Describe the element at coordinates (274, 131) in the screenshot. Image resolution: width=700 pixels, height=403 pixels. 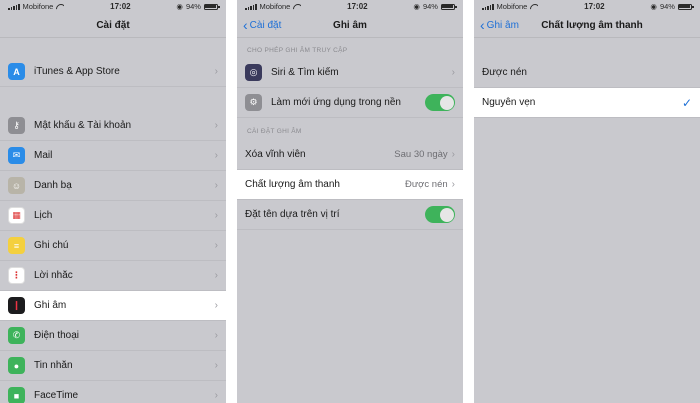
I see `section-header-settings: CÀI ĐẶT GHI ÂM` at that location.